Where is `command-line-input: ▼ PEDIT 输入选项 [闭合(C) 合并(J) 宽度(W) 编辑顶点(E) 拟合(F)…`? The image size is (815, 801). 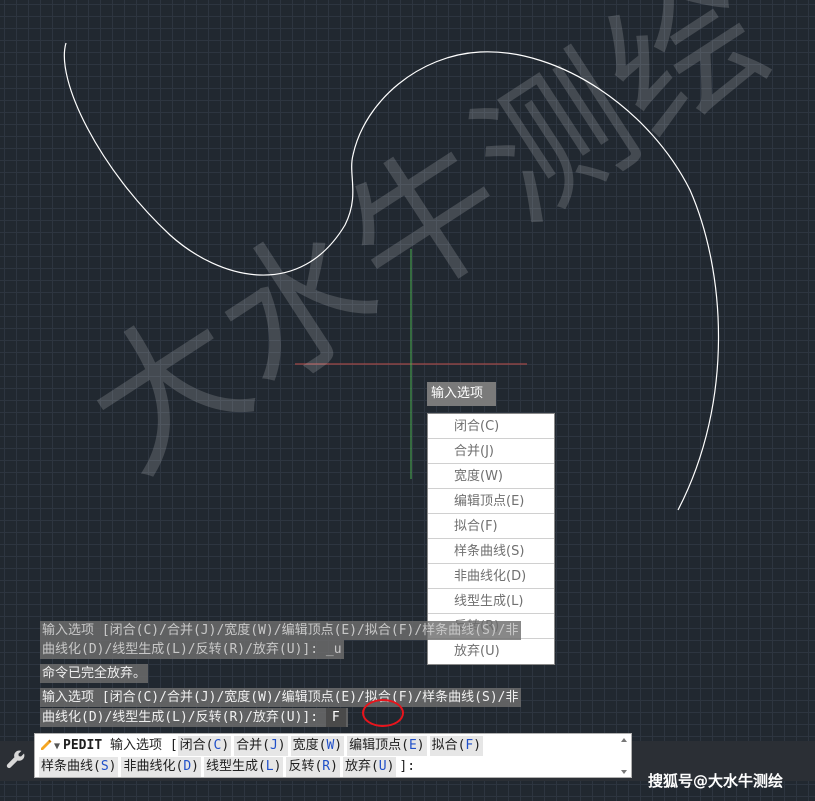 command-line-input: ▼ PEDIT 输入选项 [闭合(C) 合并(J) 宽度(W) 编辑顶点(E) 拟合(F)… is located at coordinates (333, 755).